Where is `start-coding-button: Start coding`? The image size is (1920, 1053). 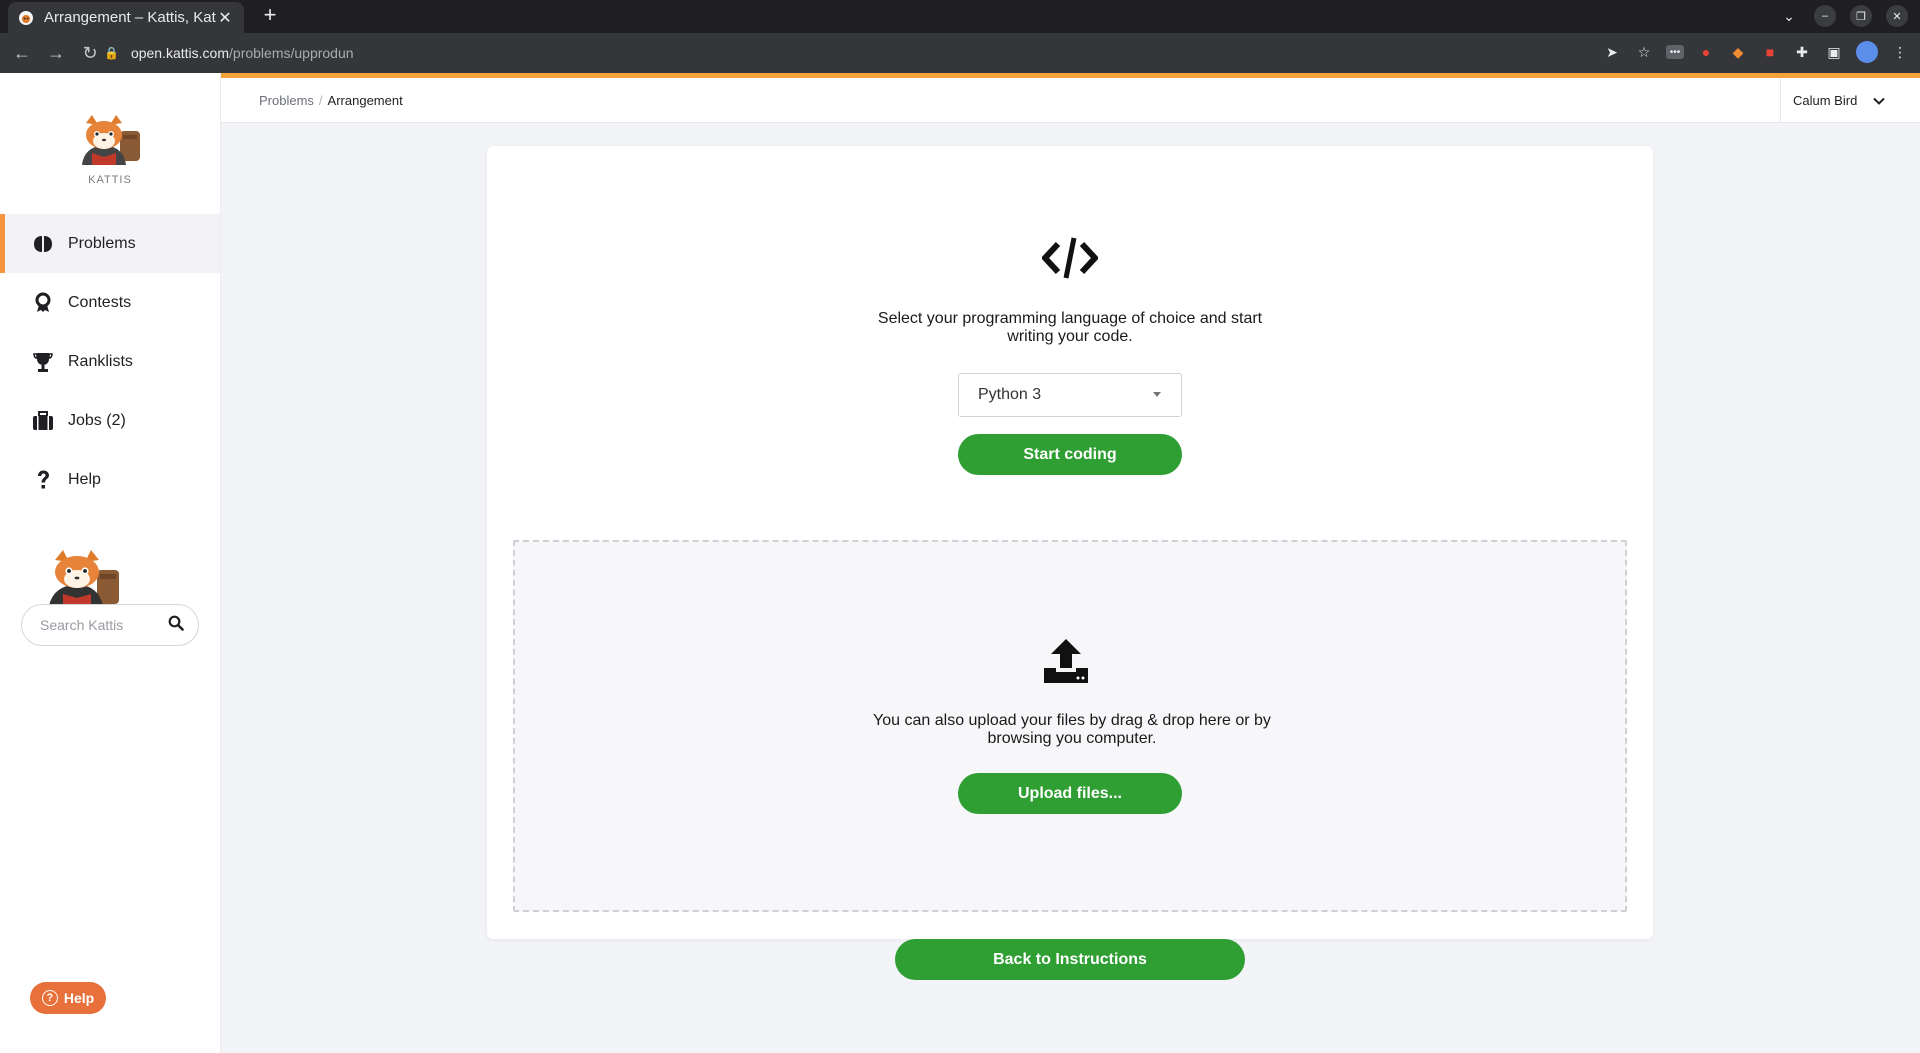 start-coding-button: Start coding is located at coordinates (1070, 454).